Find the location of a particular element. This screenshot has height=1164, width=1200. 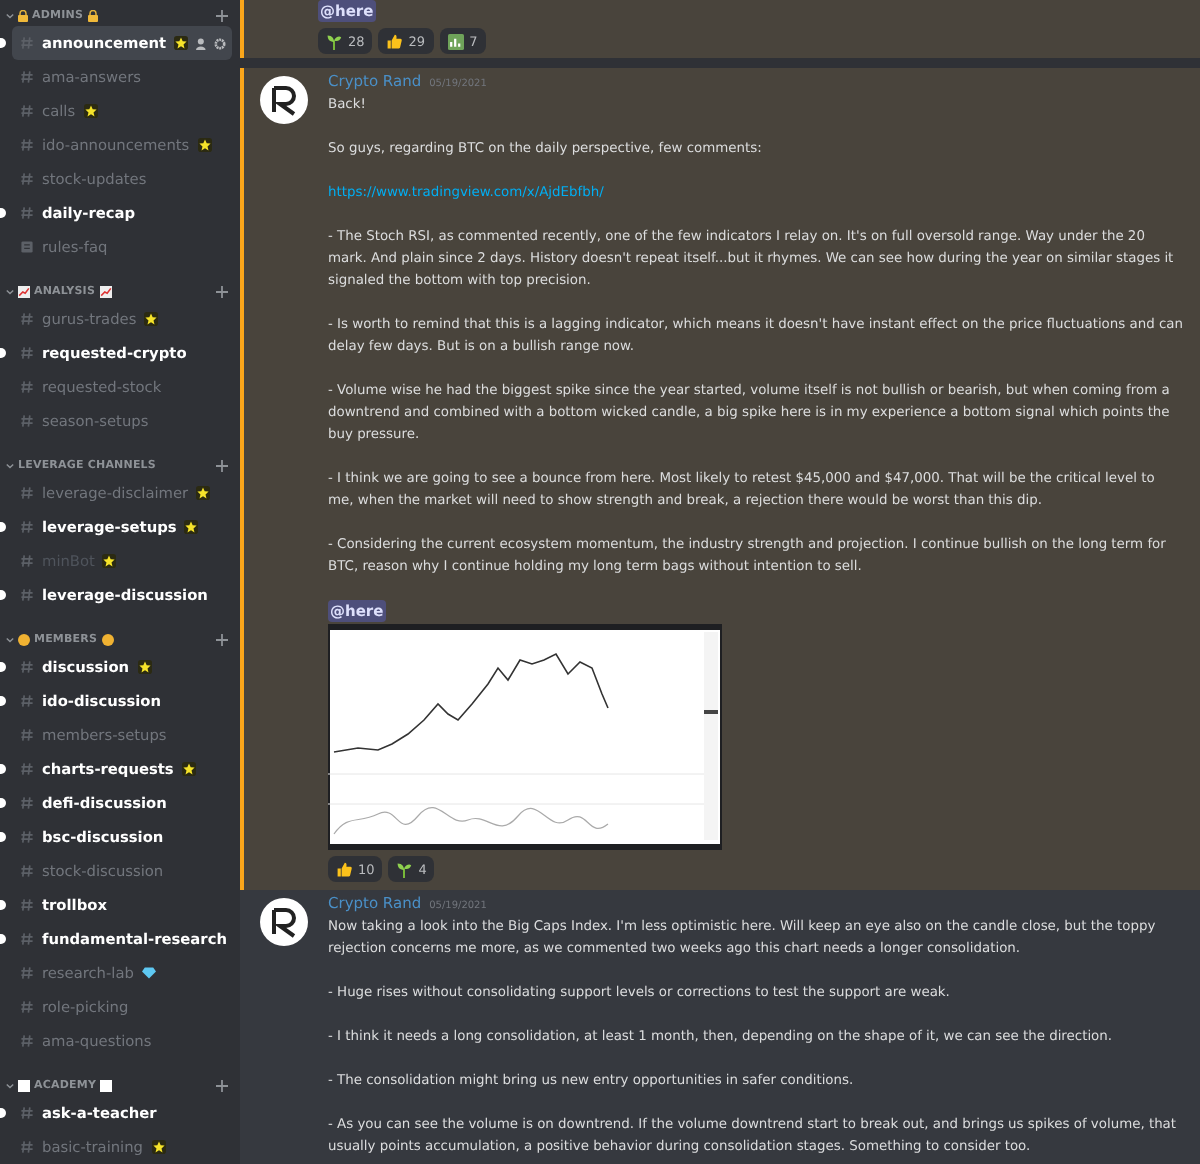

add-member-icon is located at coordinates (202, 43).